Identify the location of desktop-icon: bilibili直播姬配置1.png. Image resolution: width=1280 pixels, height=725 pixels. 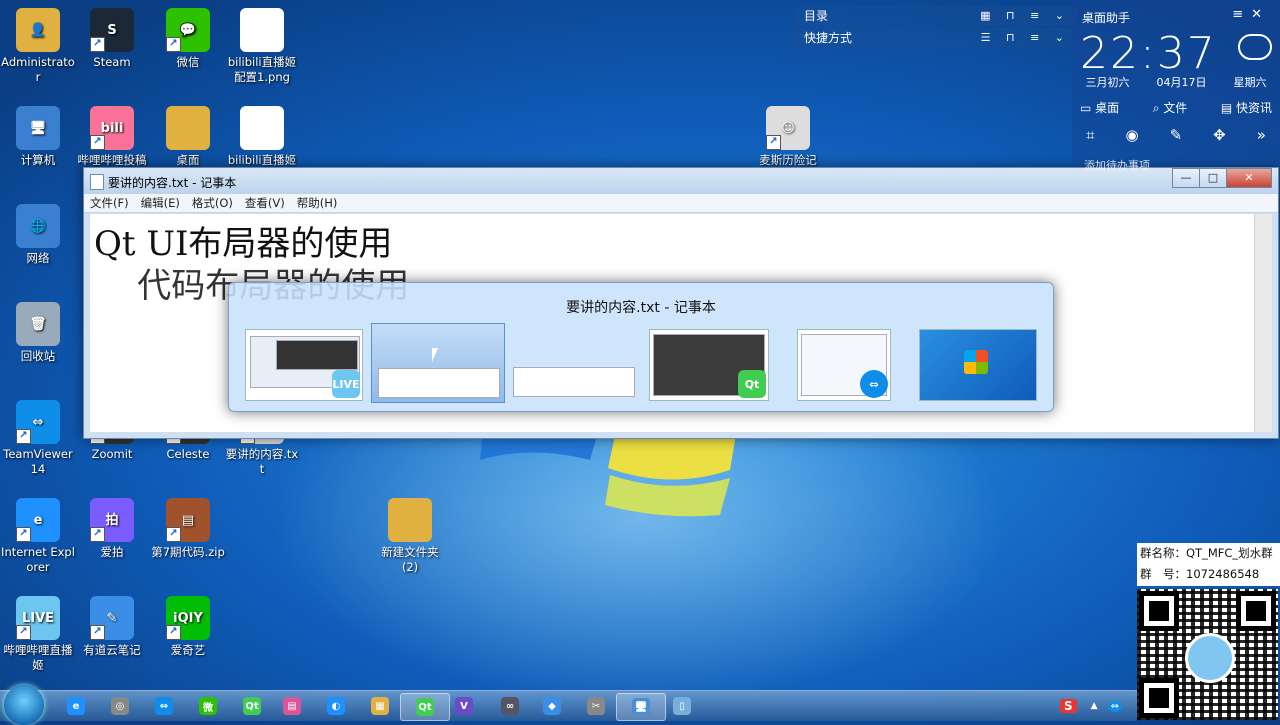
(262, 46).